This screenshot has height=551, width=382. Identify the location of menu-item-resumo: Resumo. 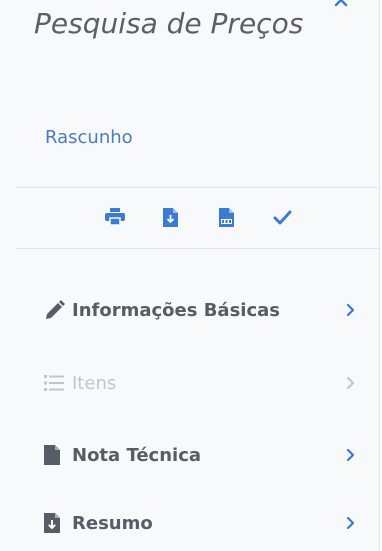
(200, 523).